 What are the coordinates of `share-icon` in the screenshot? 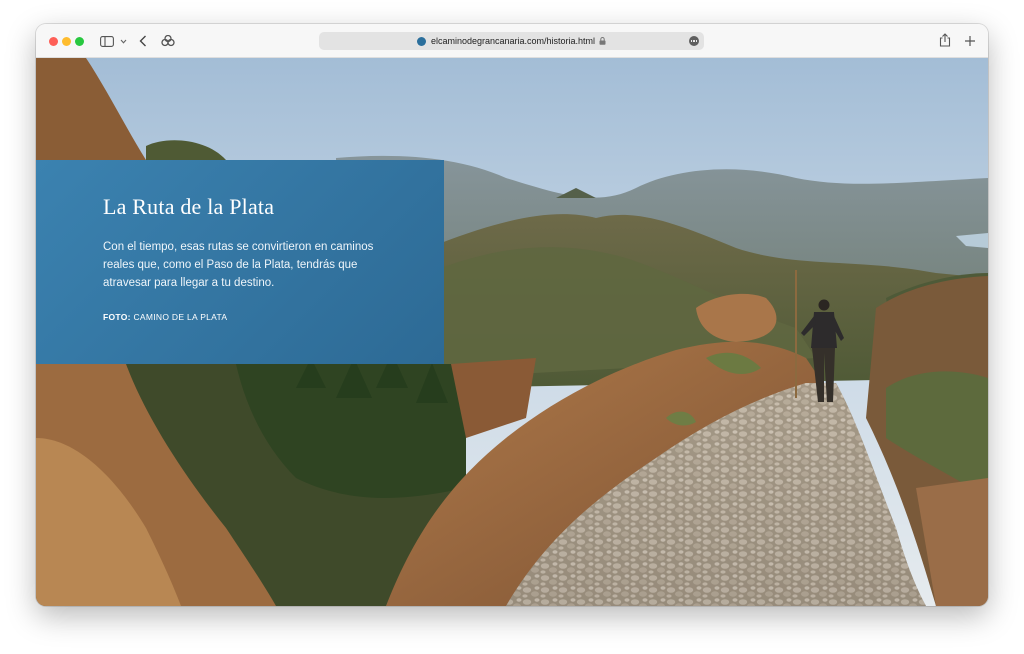 It's located at (945, 40).